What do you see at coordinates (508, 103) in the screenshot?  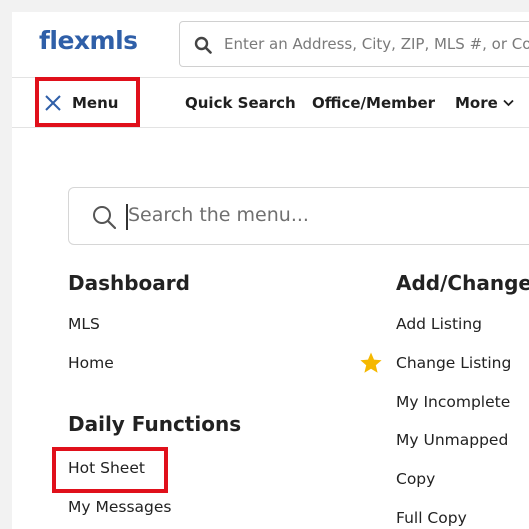 I see `chevron-down-icon` at bounding box center [508, 103].